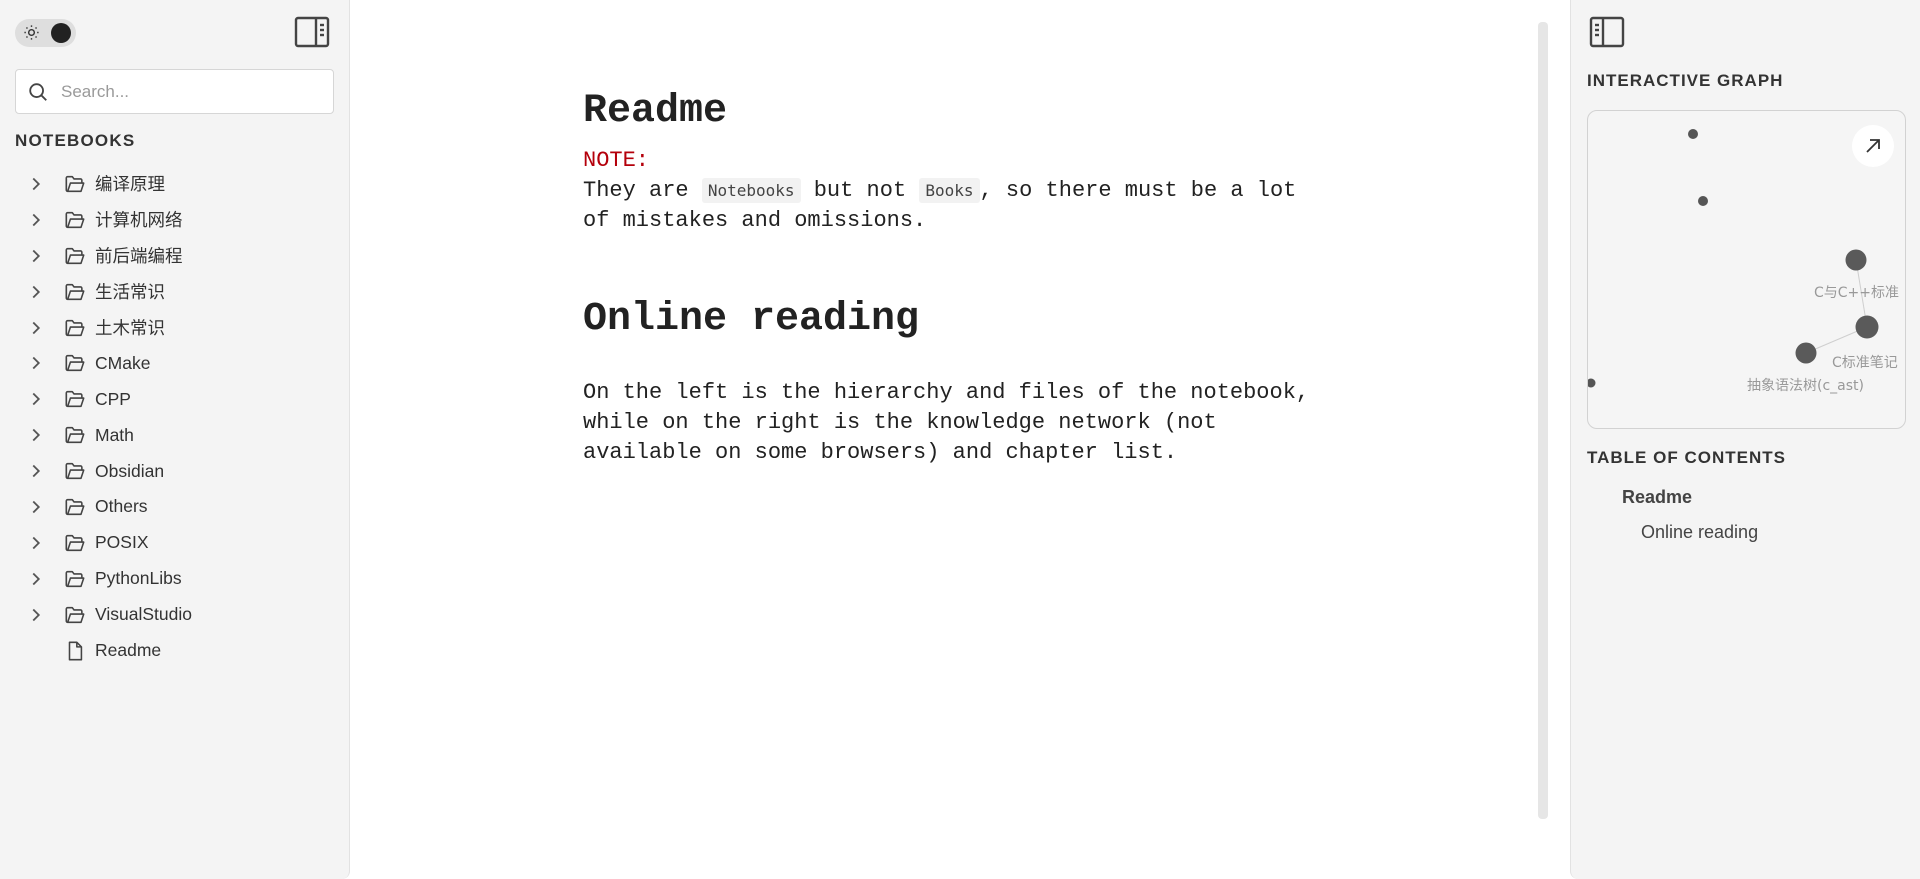 The image size is (1920, 879). Describe the element at coordinates (61, 33) in the screenshot. I see `moon-icon` at that location.